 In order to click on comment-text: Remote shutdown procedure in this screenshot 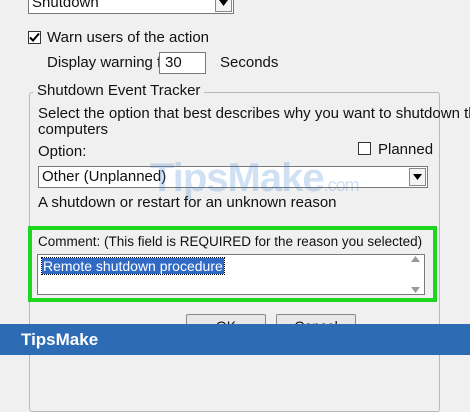, I will do `click(133, 266)`.